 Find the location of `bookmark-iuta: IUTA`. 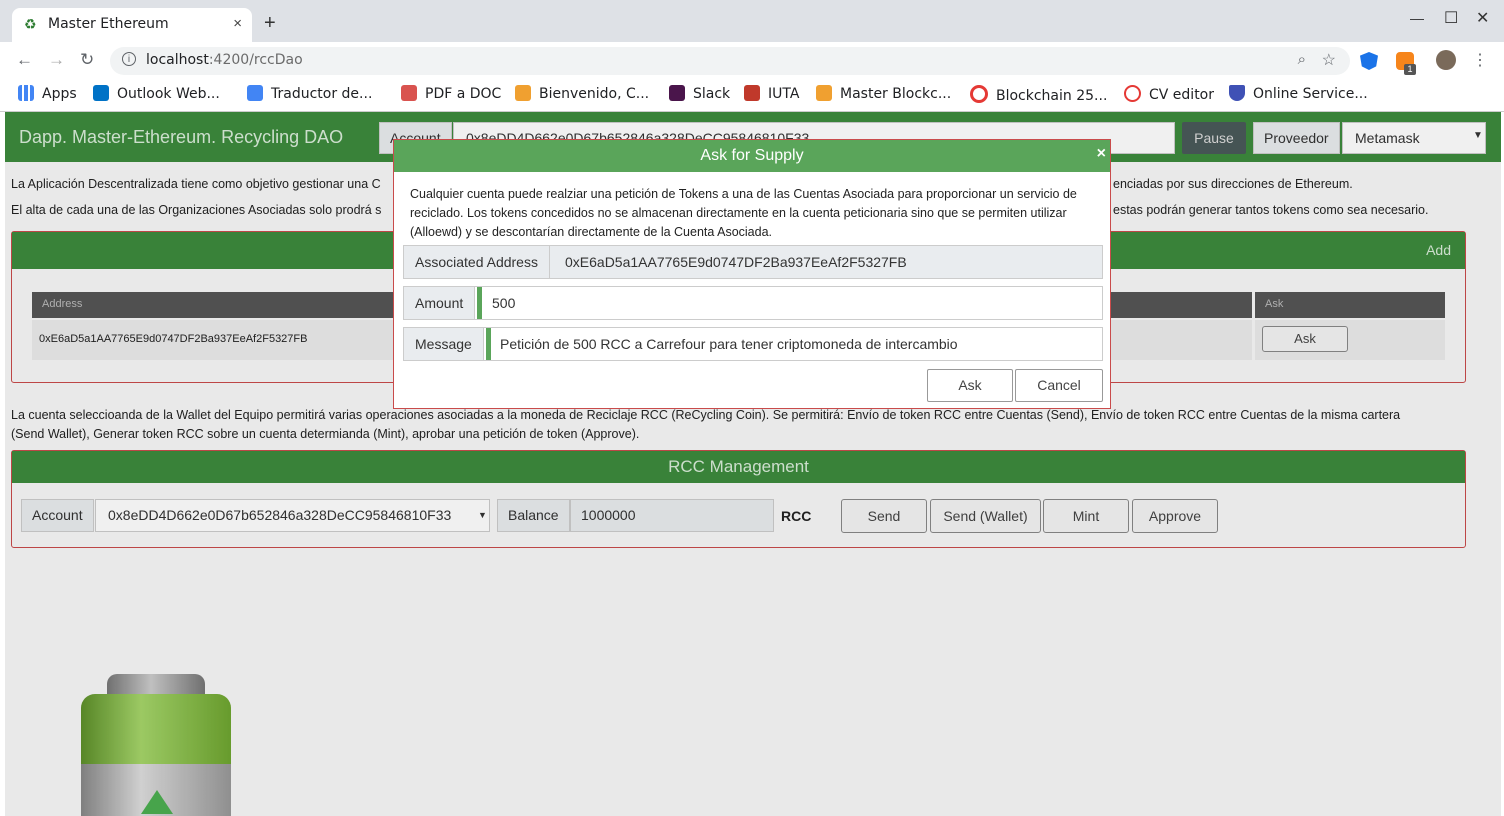

bookmark-iuta: IUTA is located at coordinates (771, 93).